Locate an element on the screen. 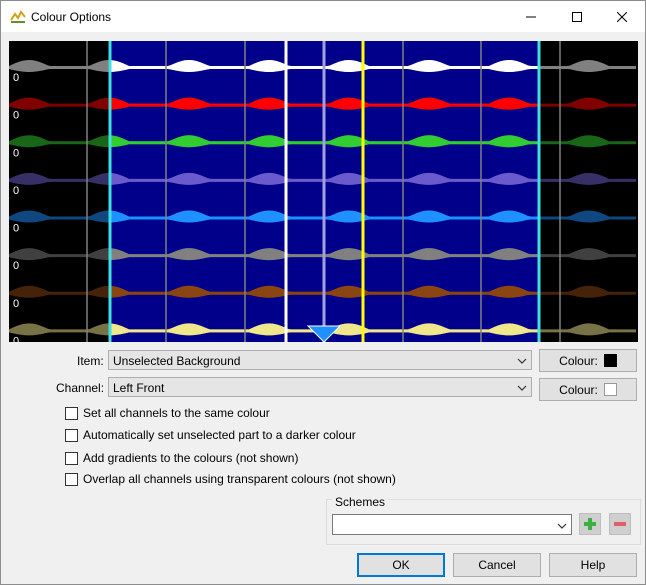  minimize-icon is located at coordinates (531, 16).